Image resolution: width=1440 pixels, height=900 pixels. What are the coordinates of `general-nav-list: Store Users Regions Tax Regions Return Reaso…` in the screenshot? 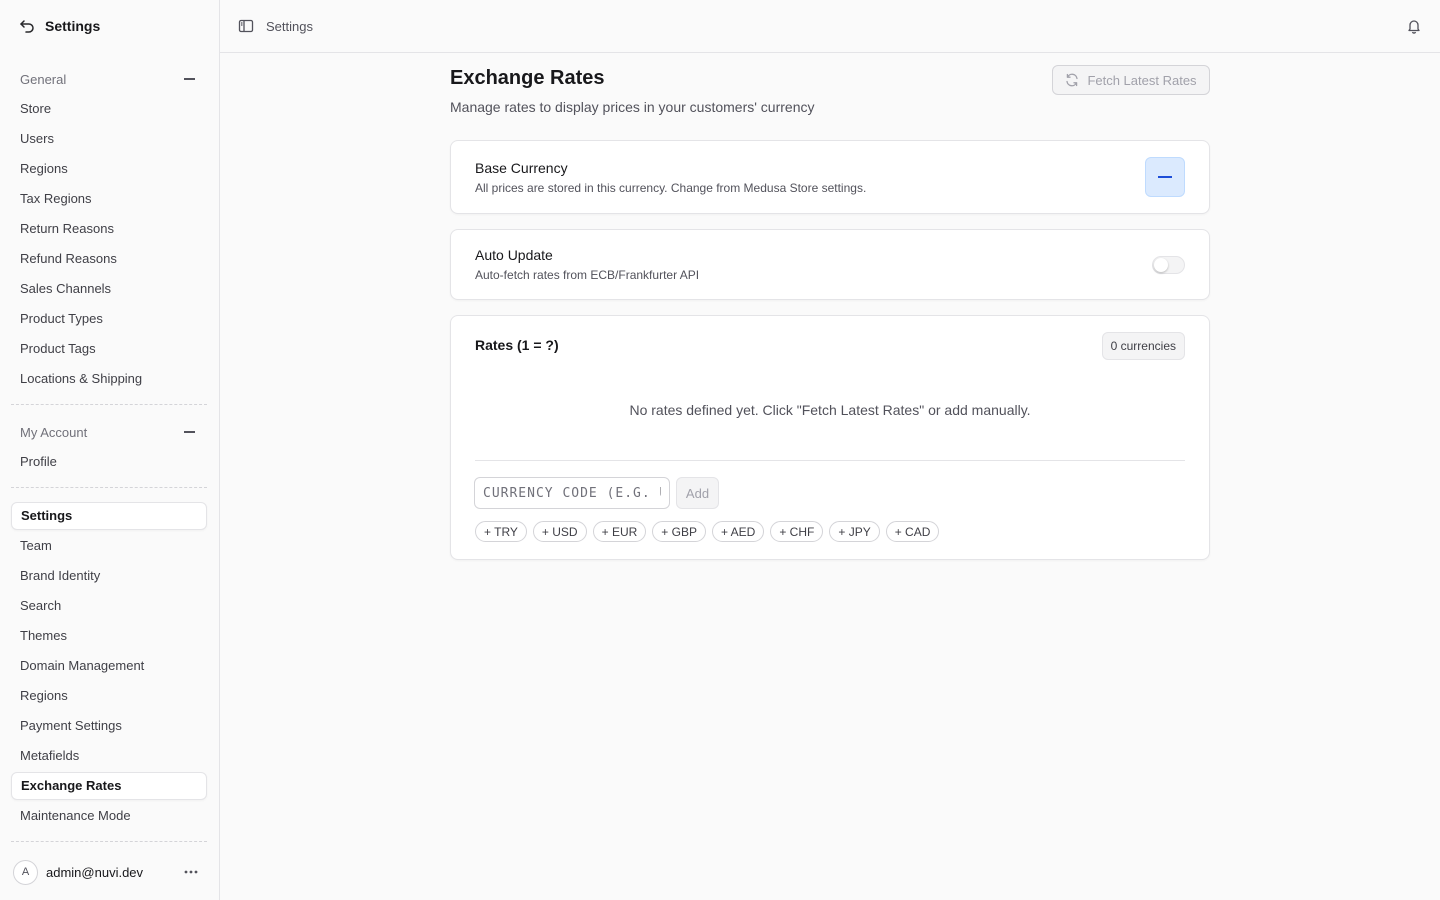 It's located at (109, 244).